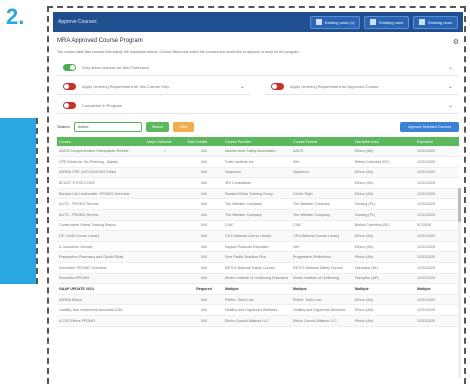 Image resolution: width=470 pixels, height=384 pixels. Describe the element at coordinates (456, 42) in the screenshot. I see `gear-icon: ⚙` at that location.